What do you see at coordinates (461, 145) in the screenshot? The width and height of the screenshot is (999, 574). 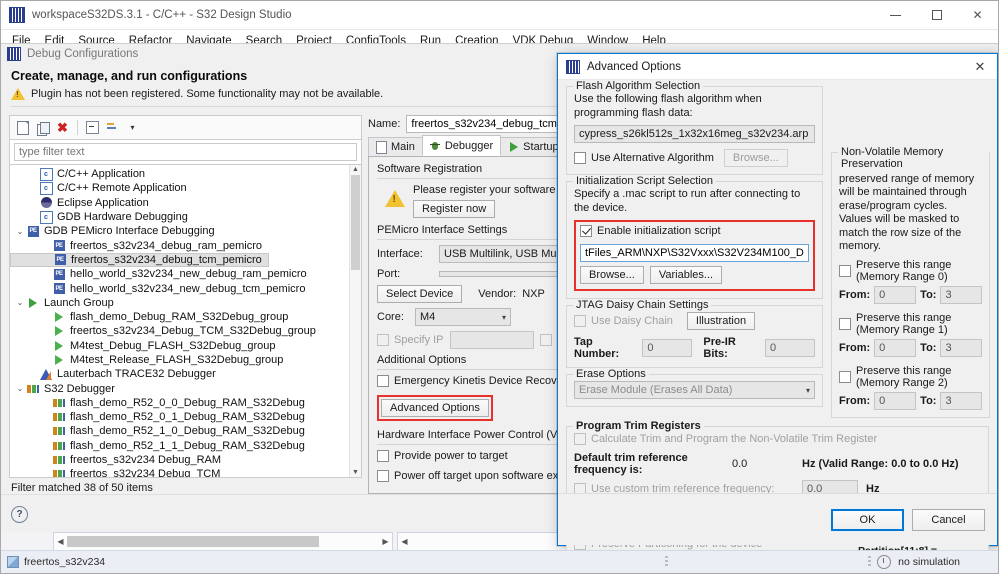 I see `tab-debugger: Debugger` at bounding box center [461, 145].